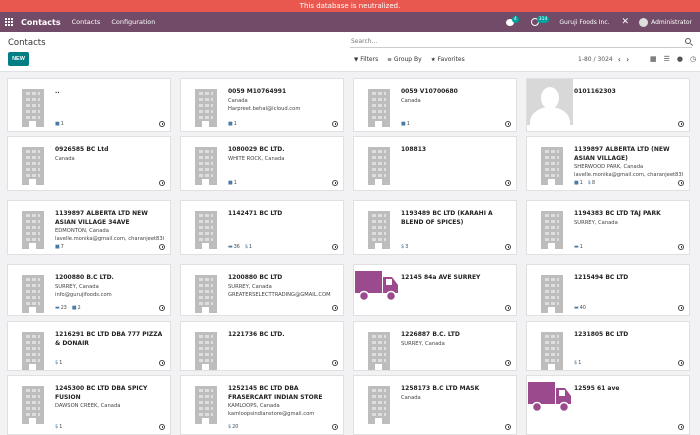 The height and width of the screenshot is (435, 700). I want to click on contact-card: 1221736 BC LTD., so click(262, 346).